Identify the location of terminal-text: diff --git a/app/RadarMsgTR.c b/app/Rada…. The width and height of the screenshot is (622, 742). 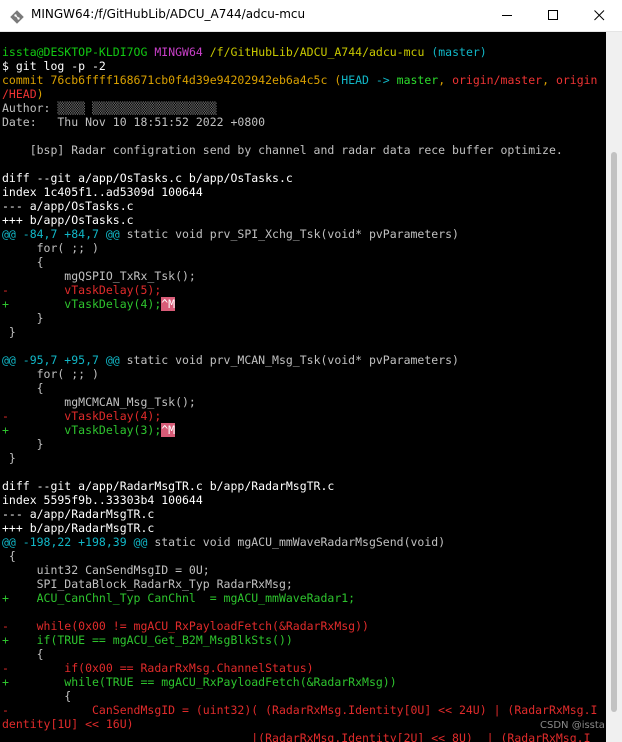
(168, 486).